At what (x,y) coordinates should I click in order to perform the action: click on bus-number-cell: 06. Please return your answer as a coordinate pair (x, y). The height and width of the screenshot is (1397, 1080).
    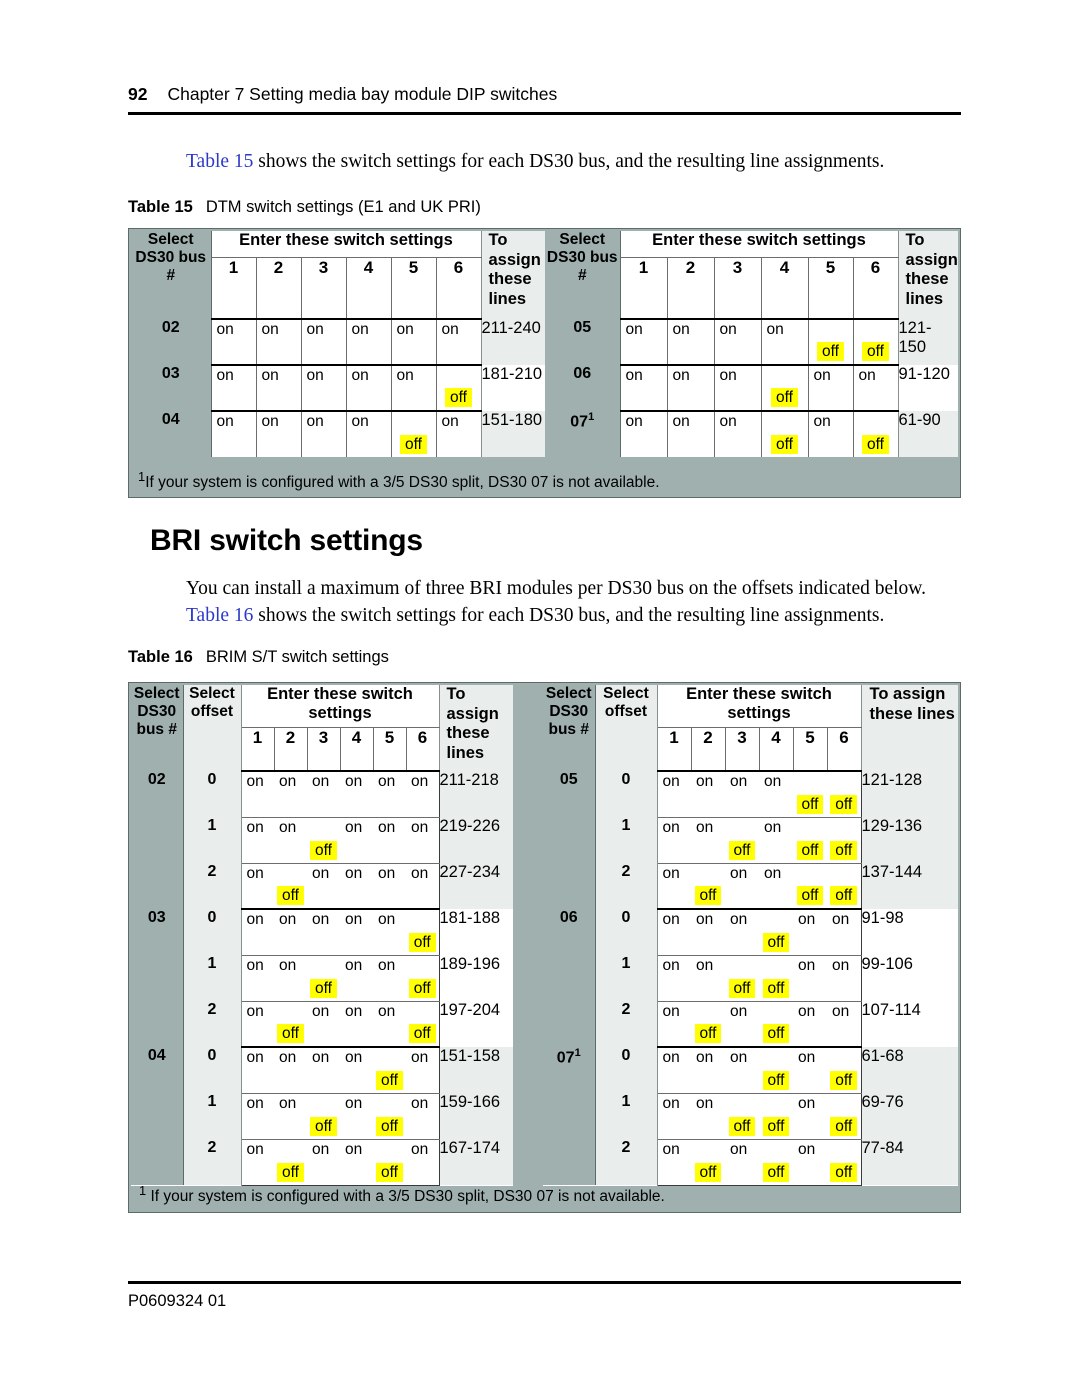
    Looking at the image, I should click on (583, 388).